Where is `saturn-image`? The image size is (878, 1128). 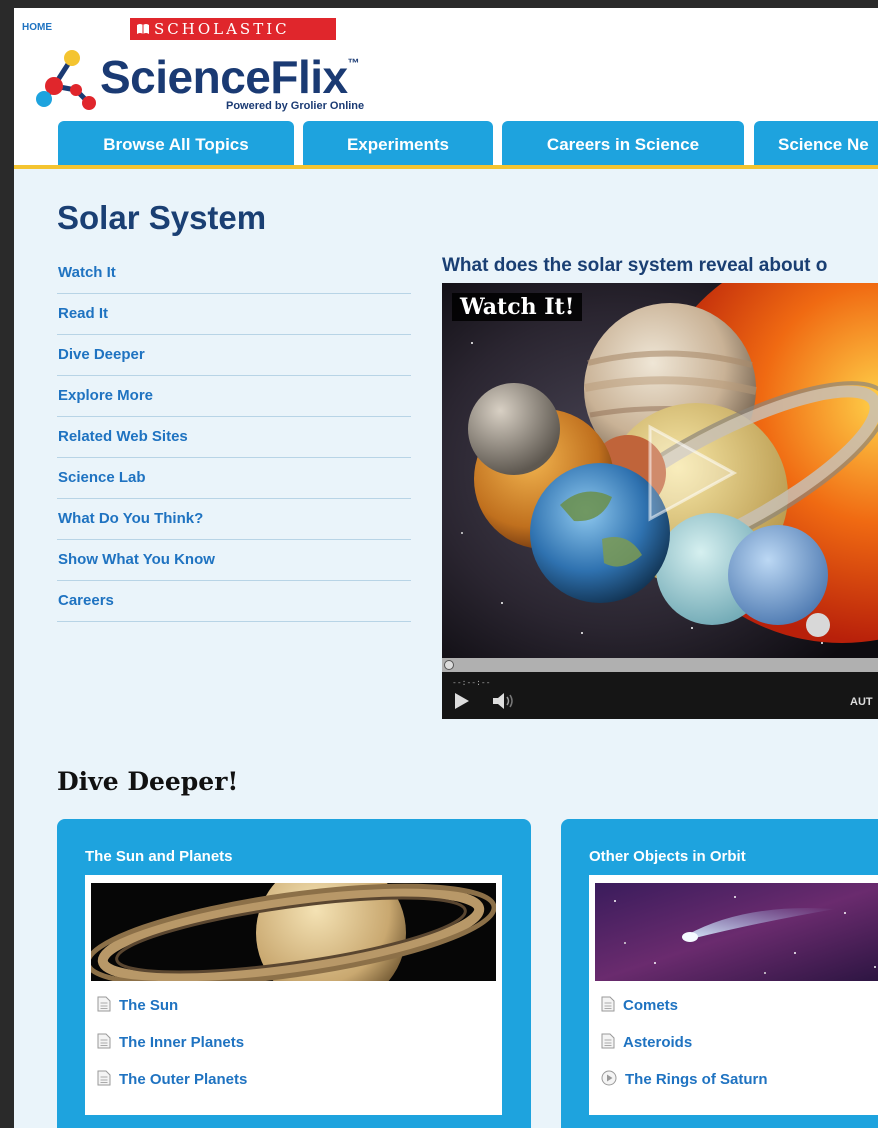 saturn-image is located at coordinates (293, 932).